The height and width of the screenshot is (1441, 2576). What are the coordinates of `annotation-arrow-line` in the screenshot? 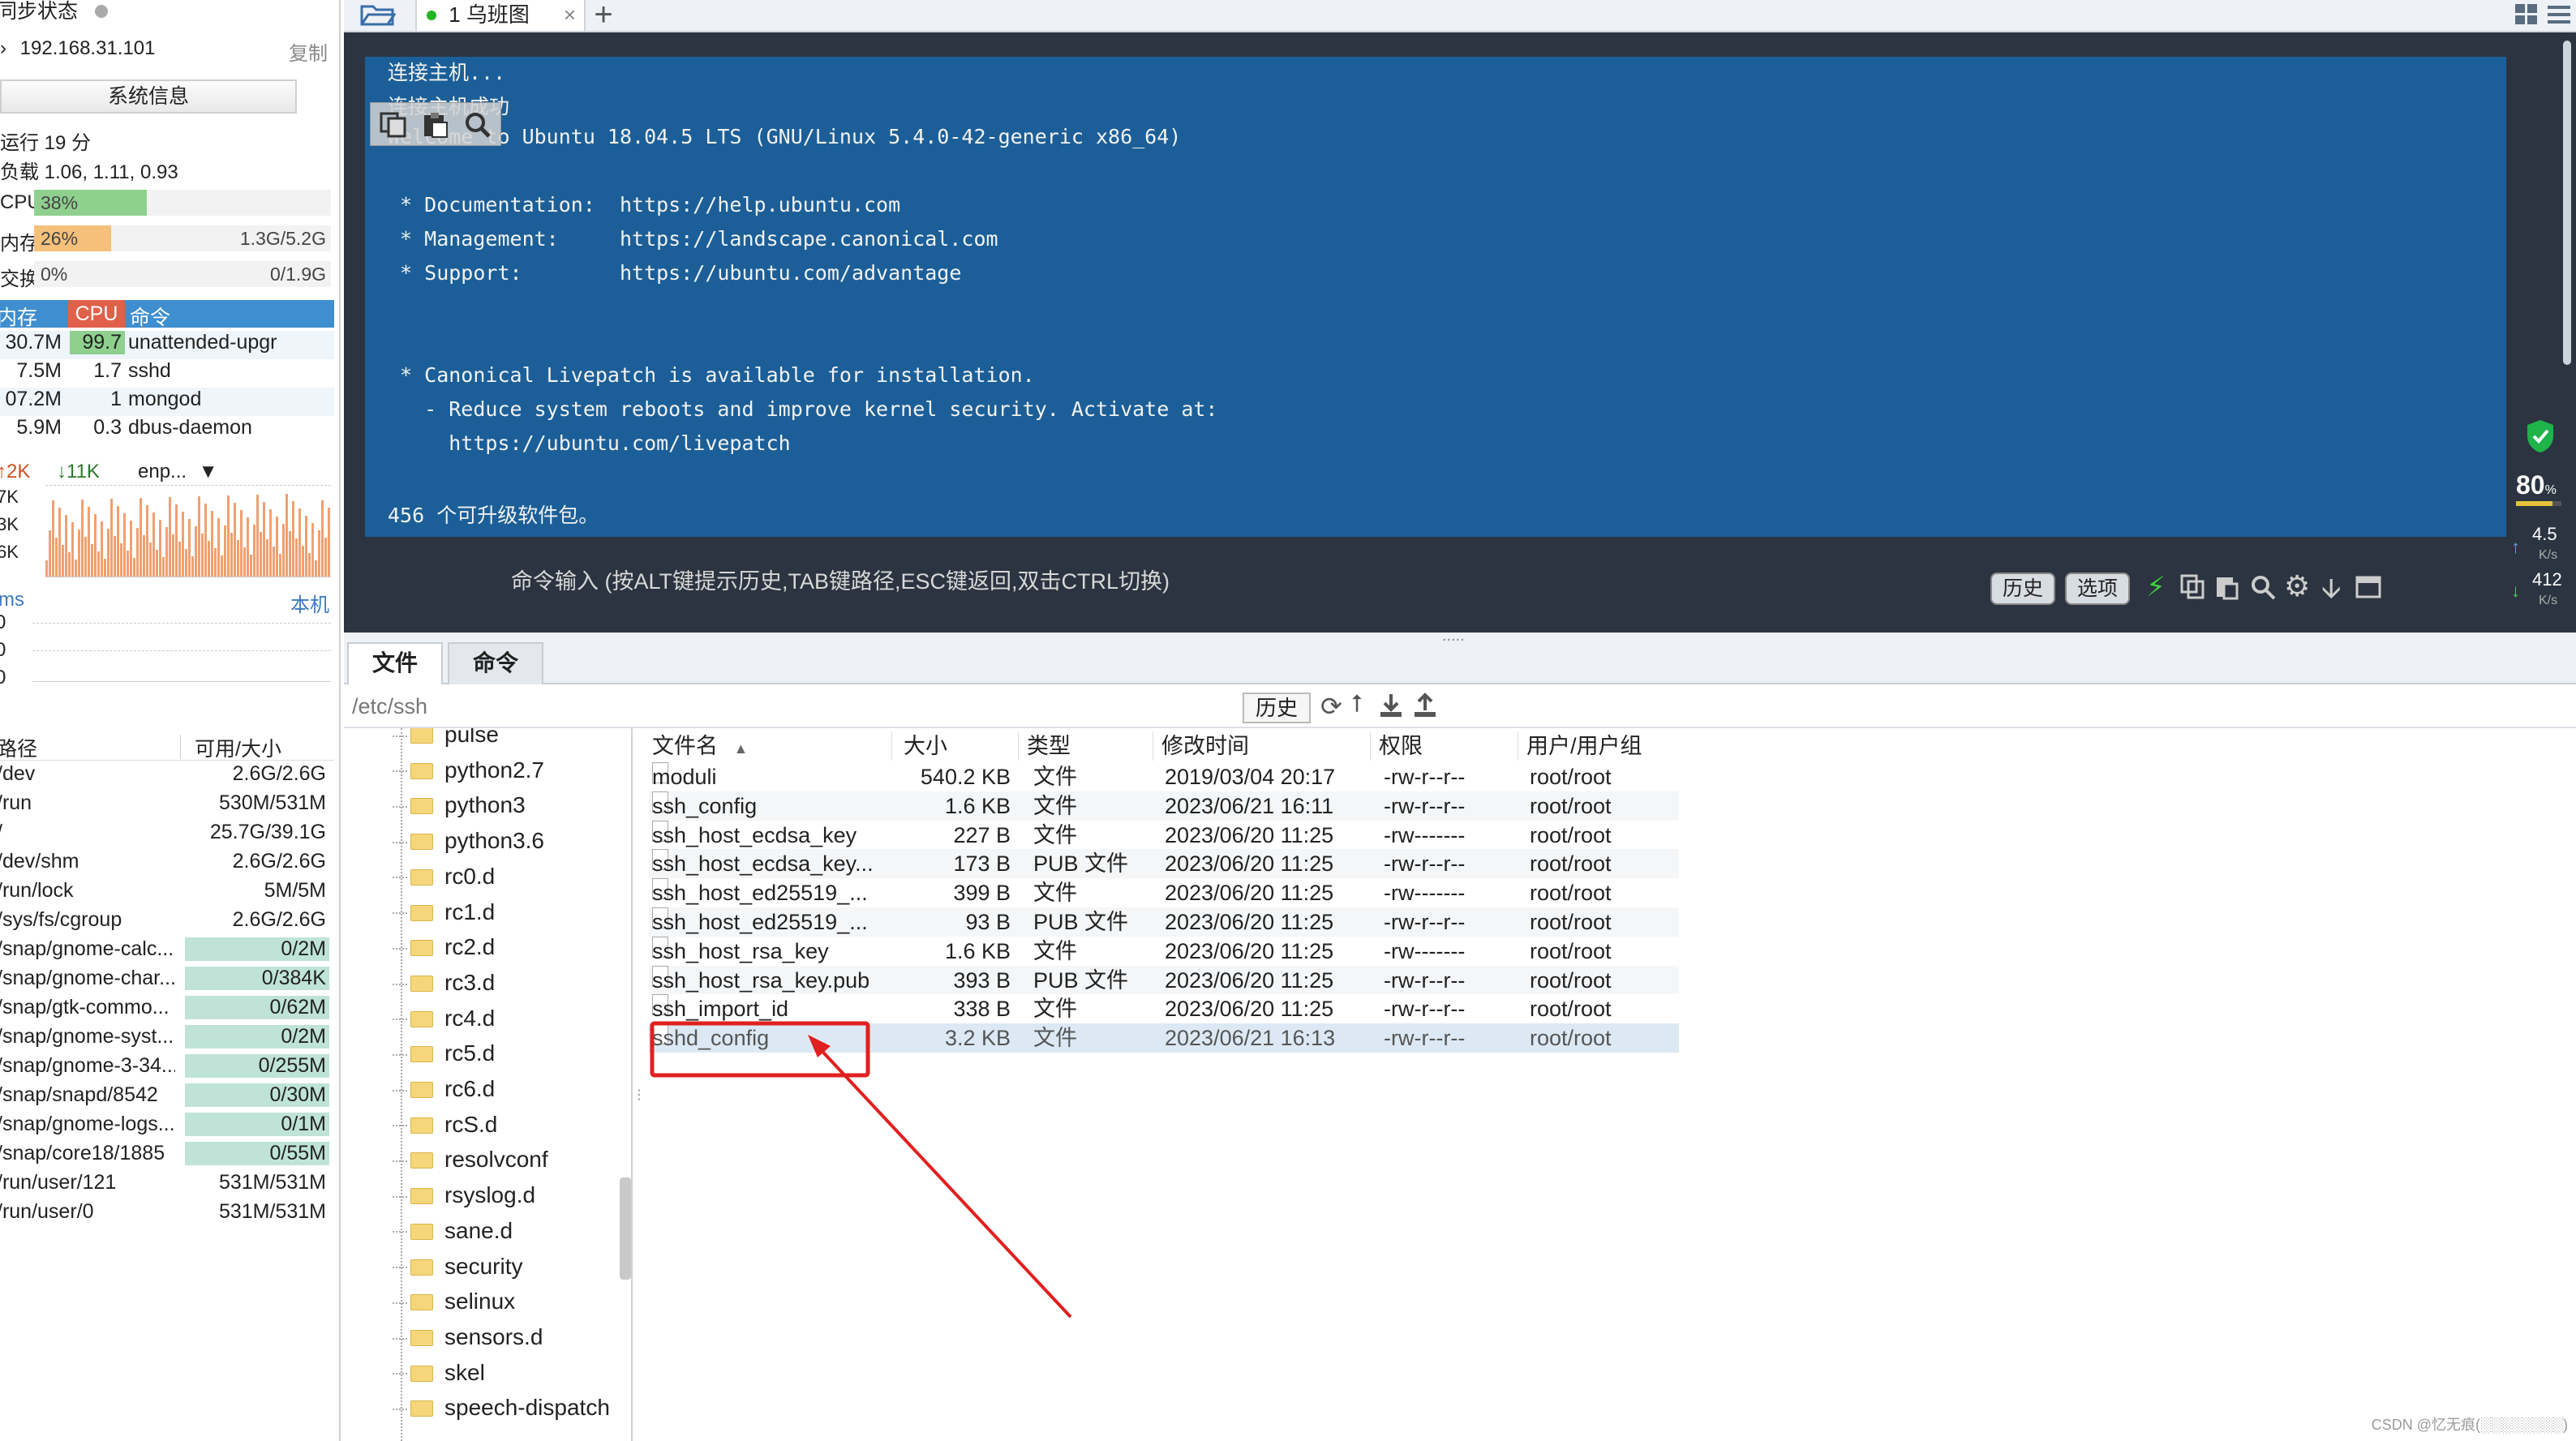 It's located at (942, 1180).